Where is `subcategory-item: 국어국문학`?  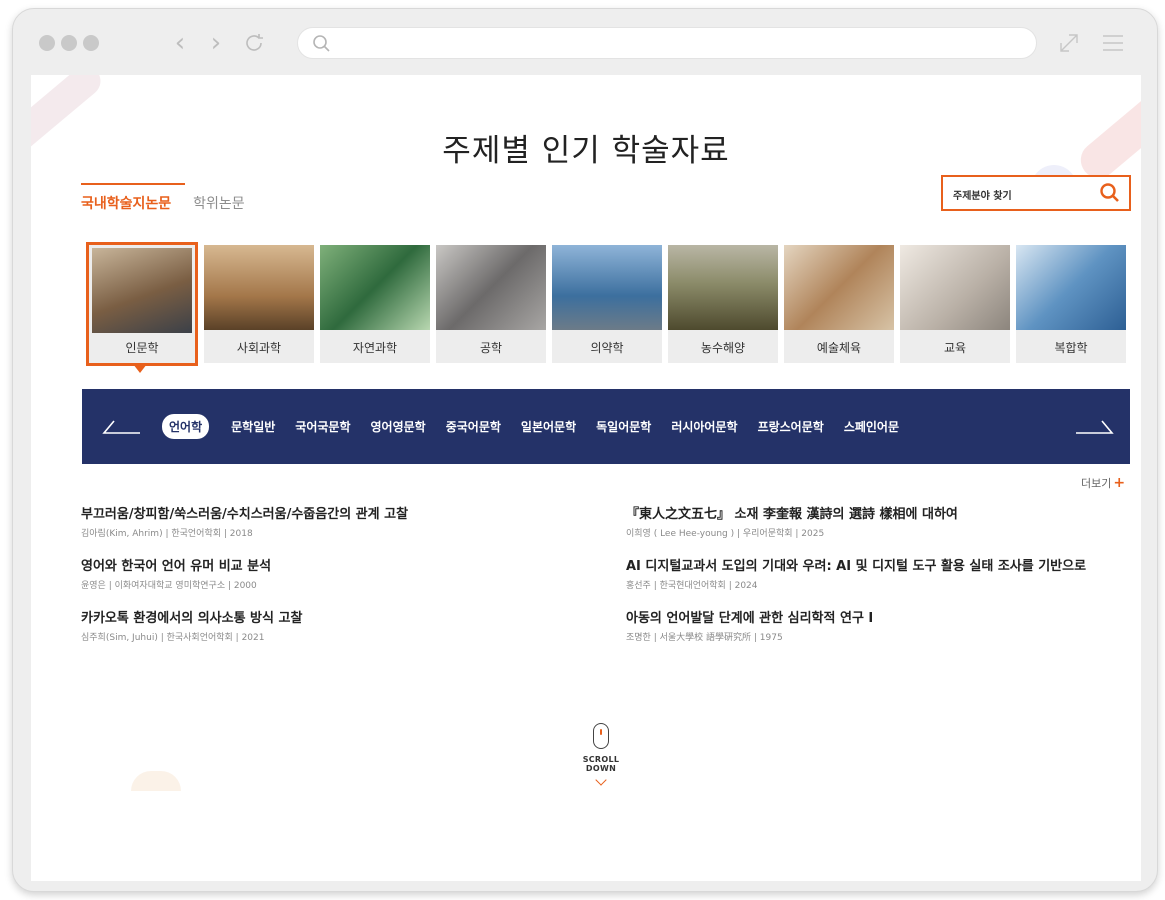
subcategory-item: 국어국문학 is located at coordinates (322, 426).